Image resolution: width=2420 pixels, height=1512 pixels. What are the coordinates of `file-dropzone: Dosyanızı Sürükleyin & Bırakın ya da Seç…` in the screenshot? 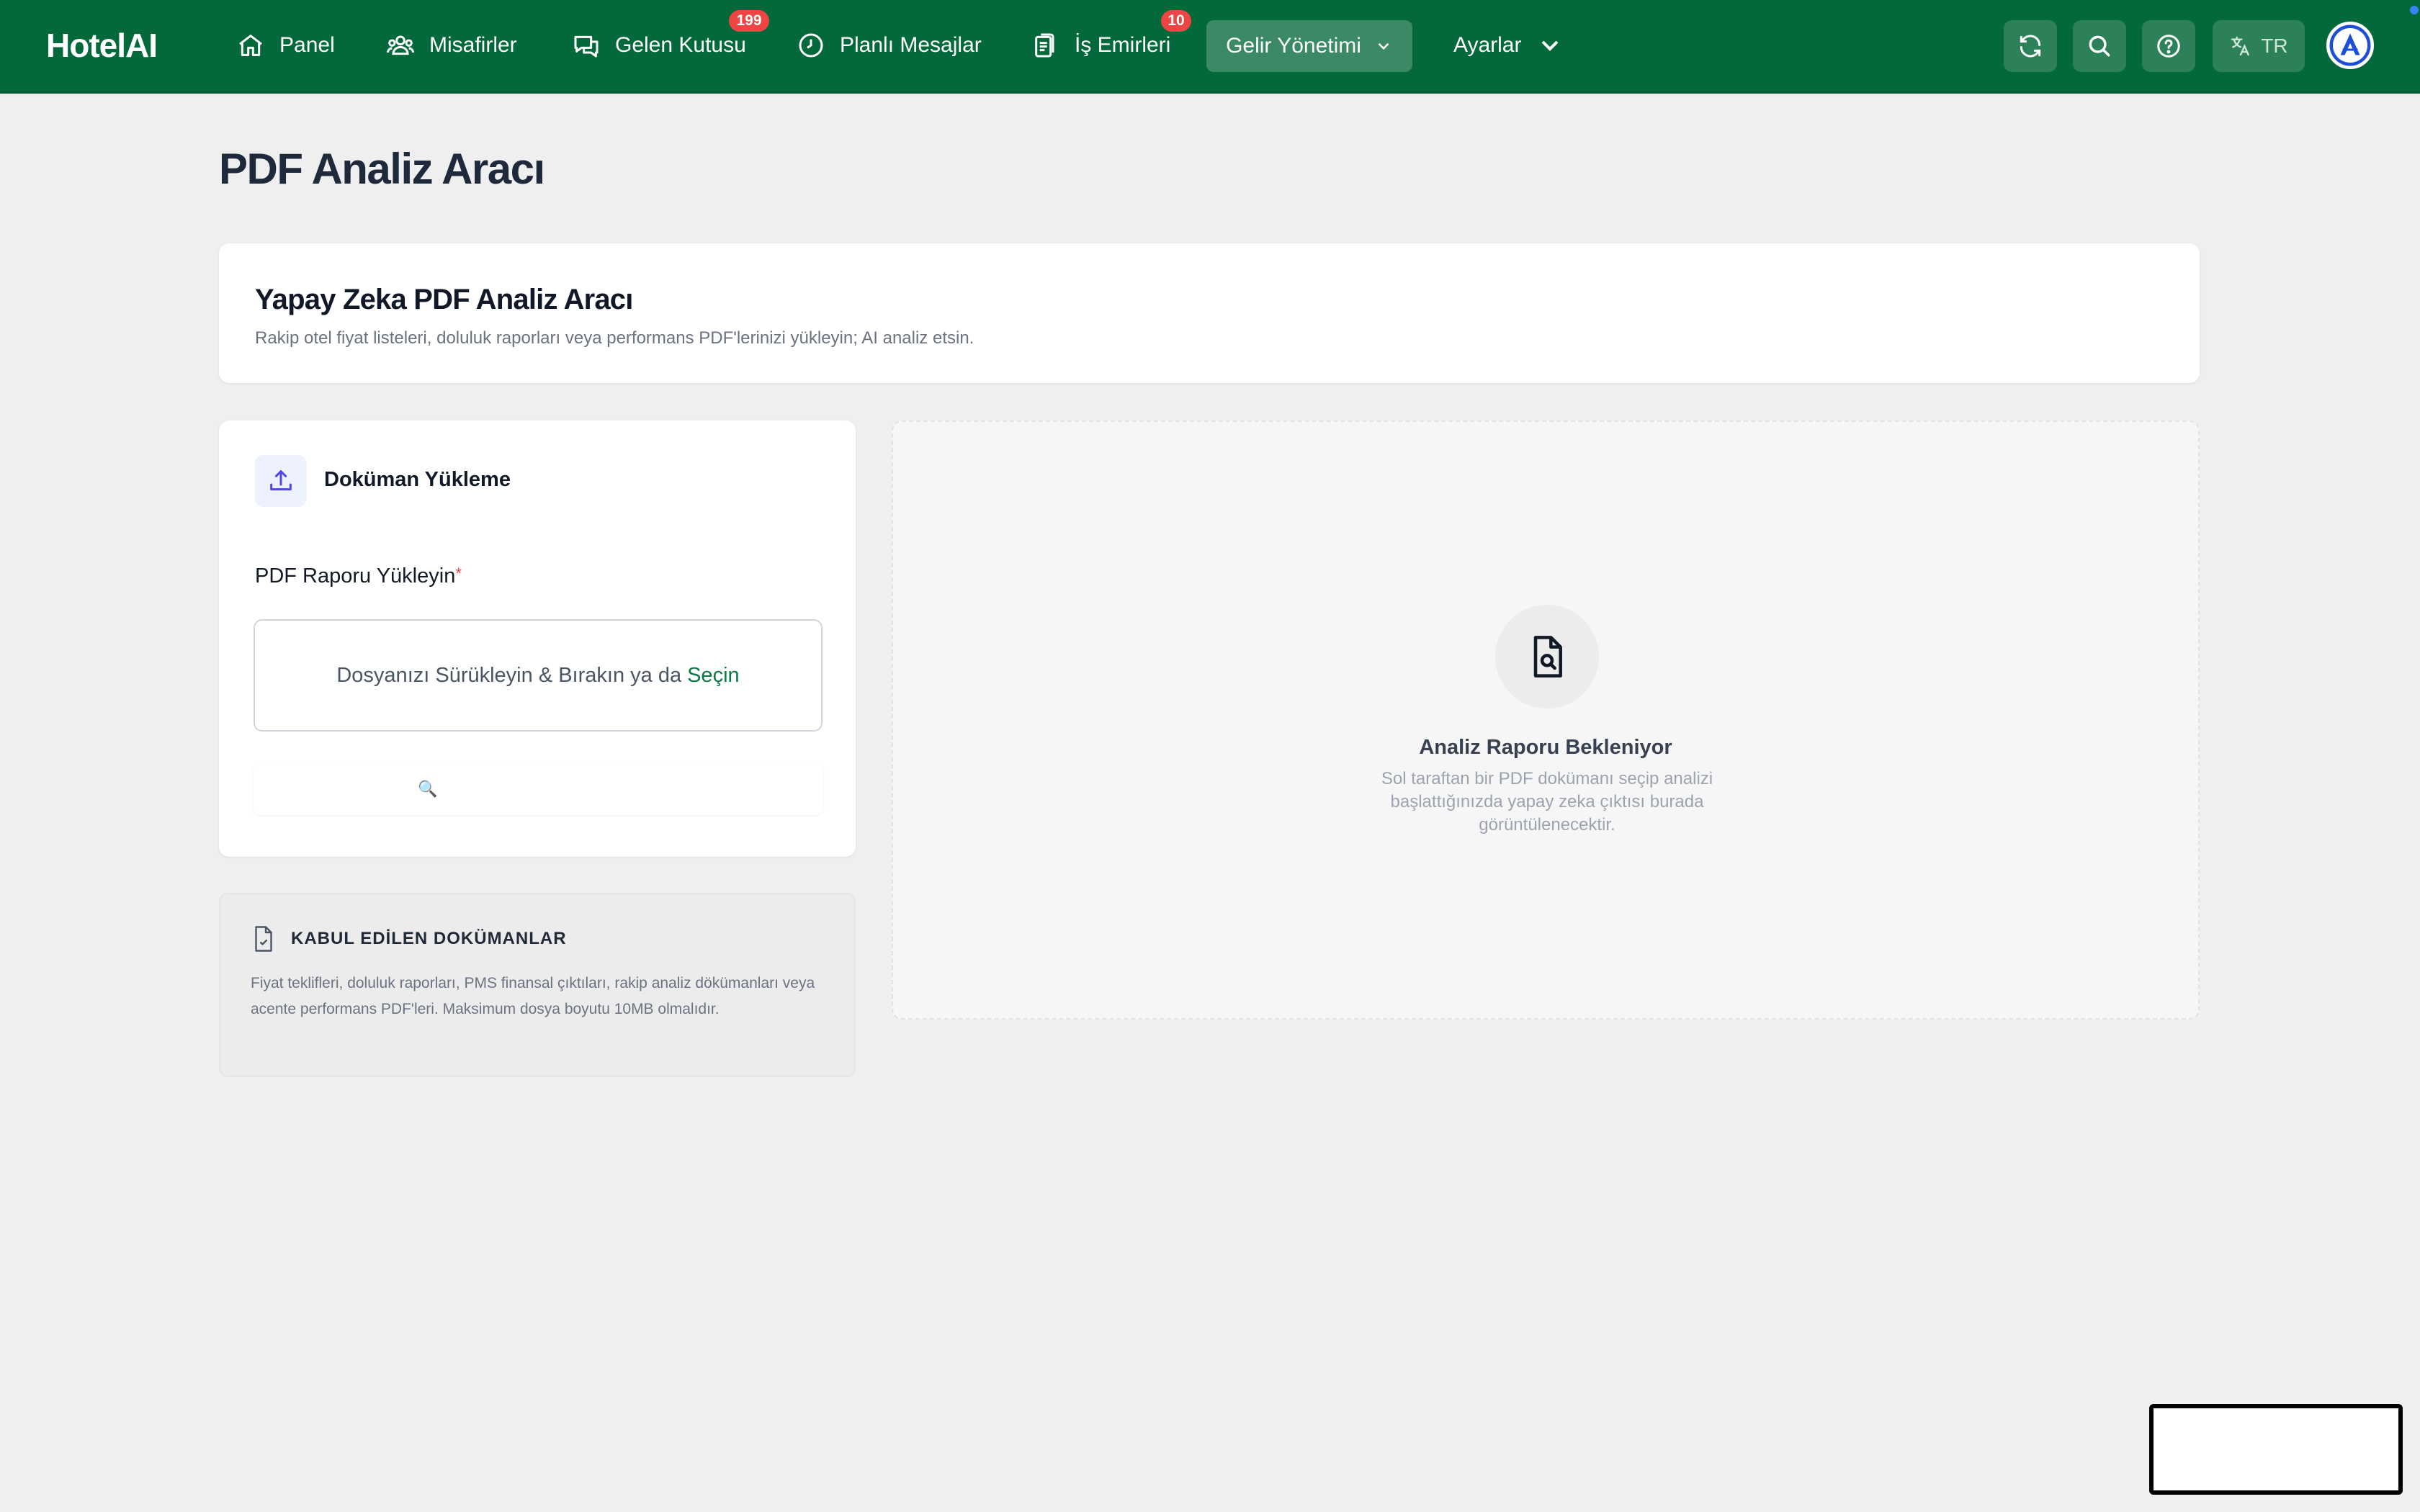 It's located at (538, 675).